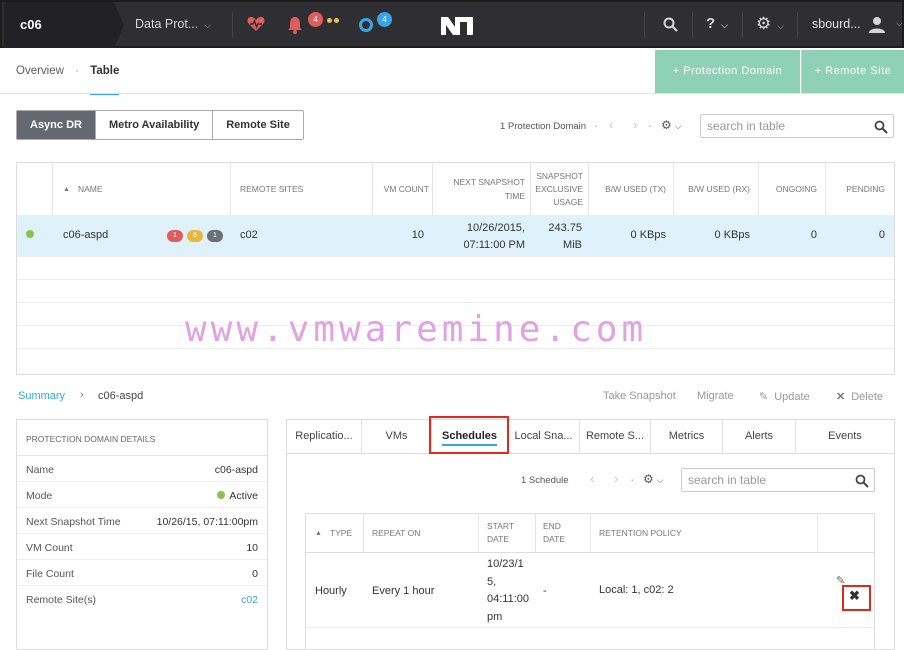 Image resolution: width=904 pixels, height=650 pixels. I want to click on update-button: ✎ Update, so click(784, 396).